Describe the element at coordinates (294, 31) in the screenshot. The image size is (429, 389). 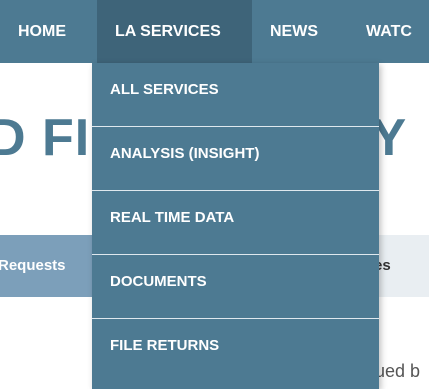
I see `nav-news-link: NEWS` at that location.